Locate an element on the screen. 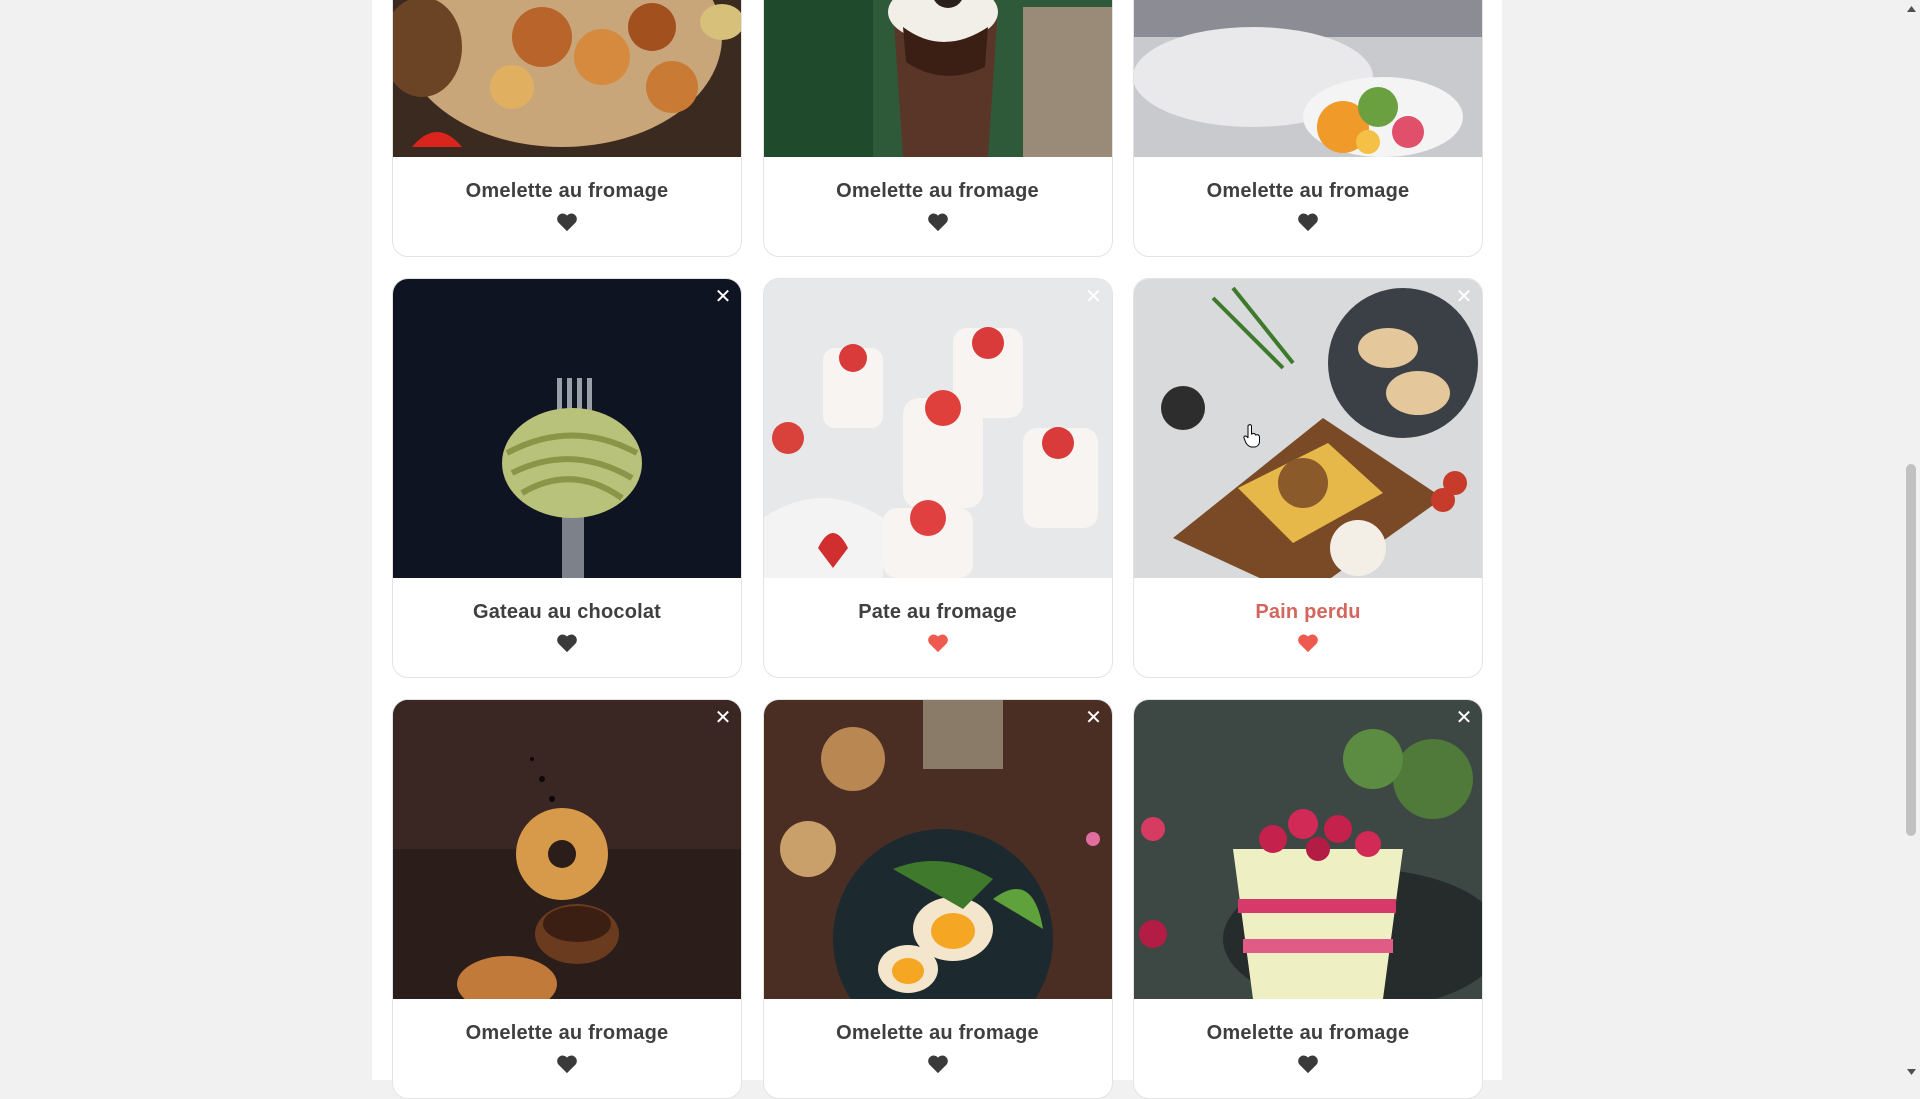 The image size is (1920, 1099). recipe-title: Pate au fromage is located at coordinates (938, 612).